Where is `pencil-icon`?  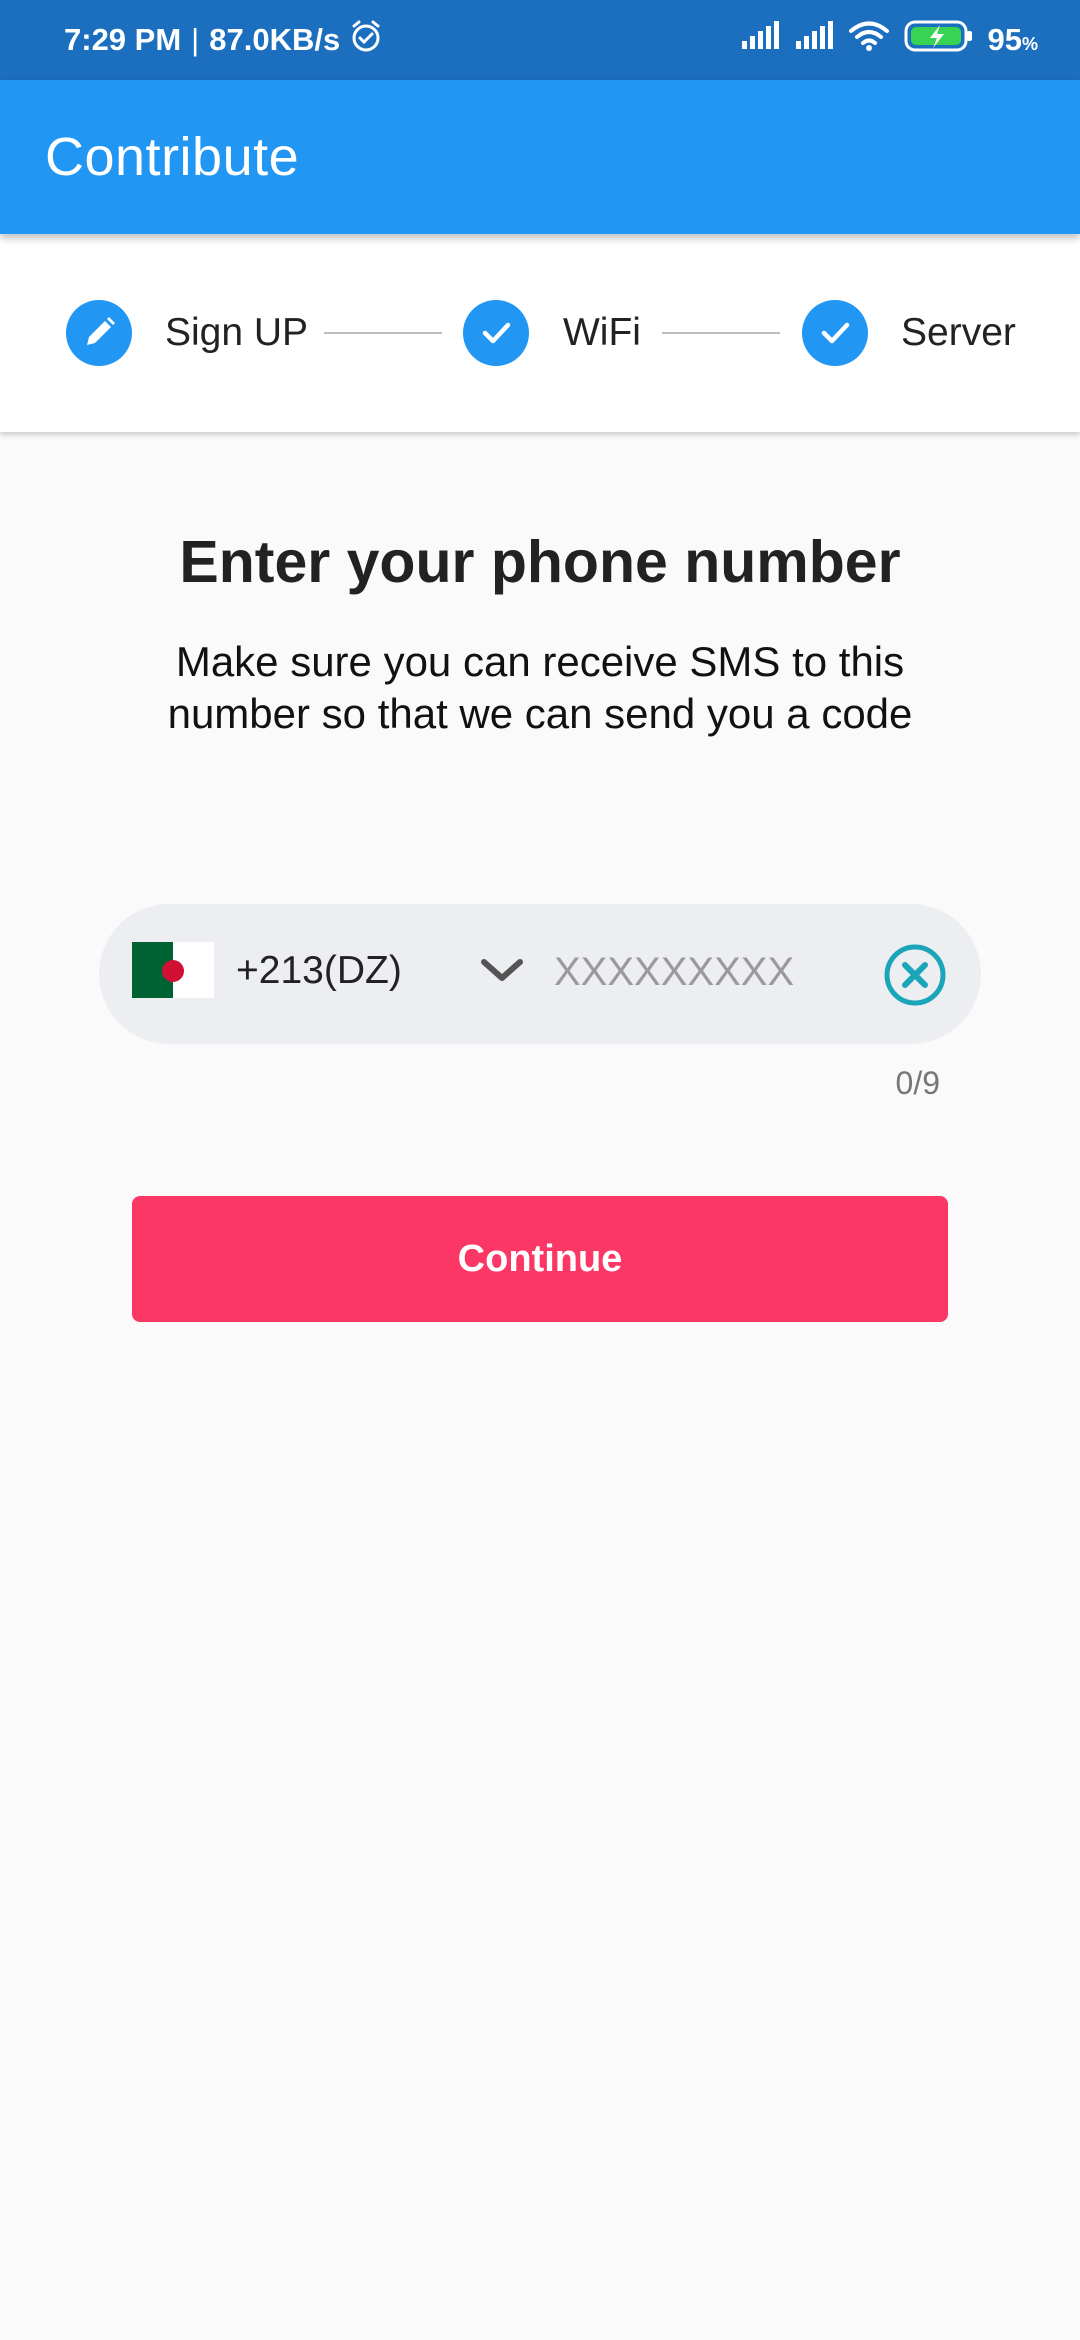
pencil-icon is located at coordinates (101, 331).